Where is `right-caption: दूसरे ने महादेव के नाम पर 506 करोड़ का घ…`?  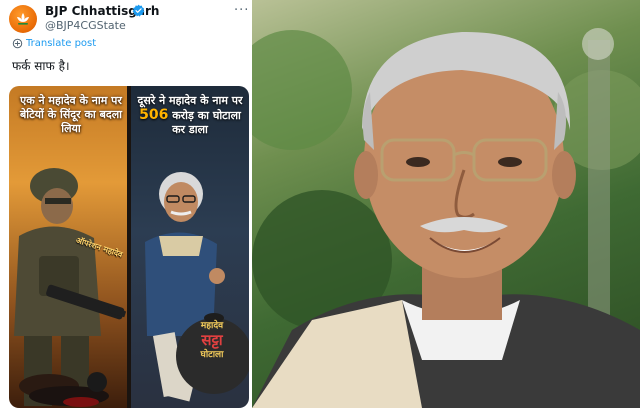
right-caption: दूसरे ने महादेव के नाम पर 506 करोड़ का घ… is located at coordinates (190, 115).